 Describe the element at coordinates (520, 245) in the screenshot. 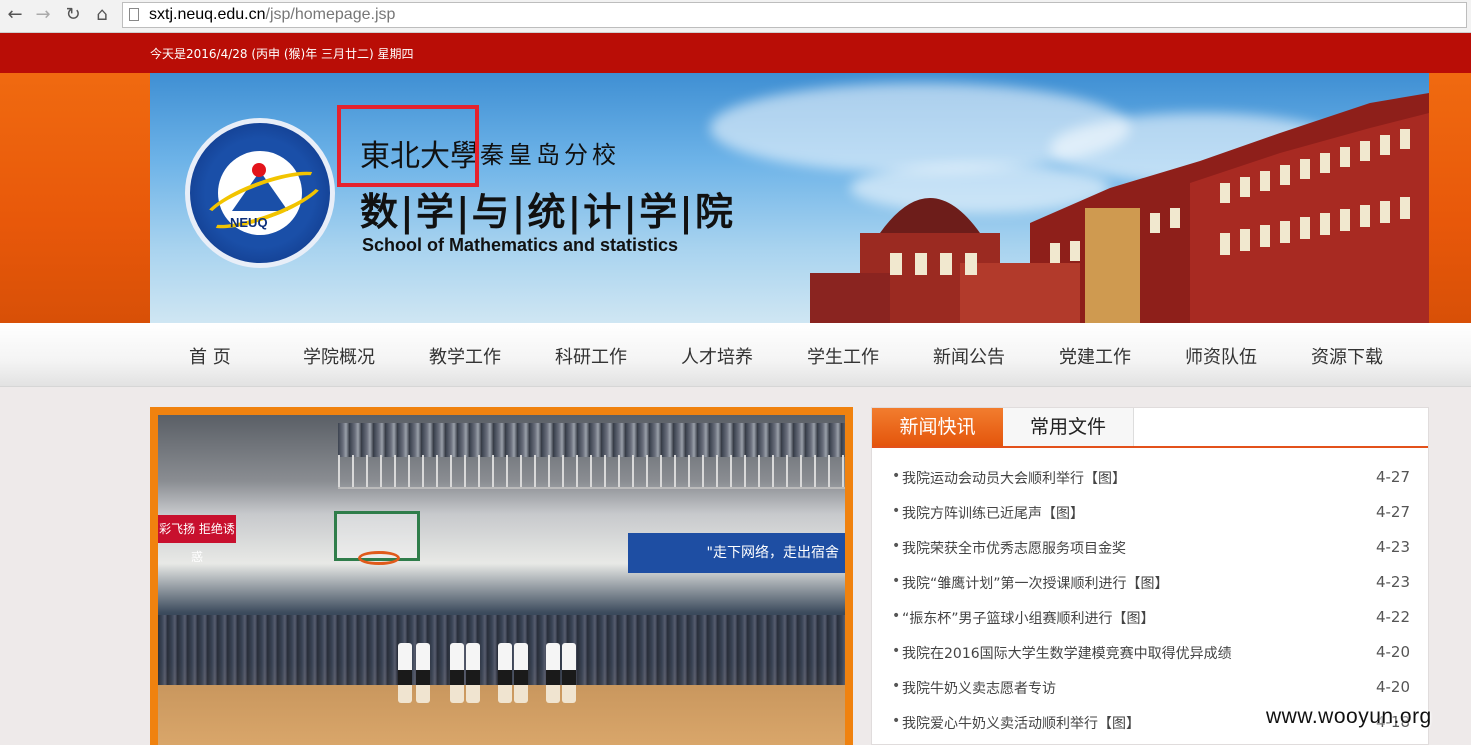

I see `school-title-en: School of Mathematics and statistics` at that location.